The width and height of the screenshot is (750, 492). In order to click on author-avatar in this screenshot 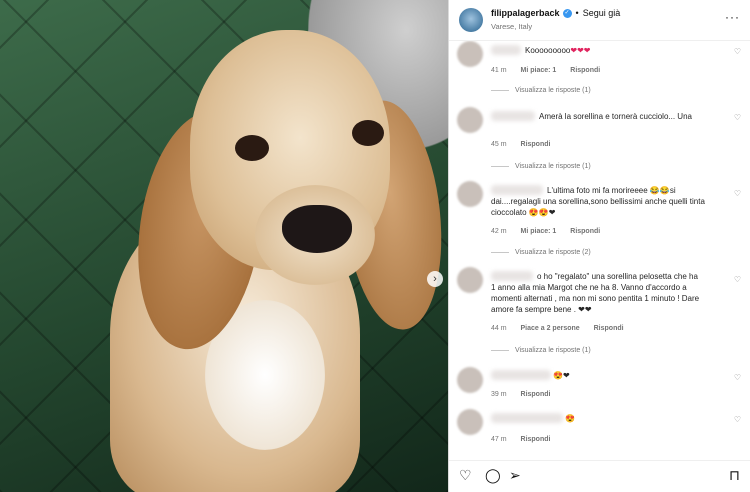, I will do `click(471, 20)`.